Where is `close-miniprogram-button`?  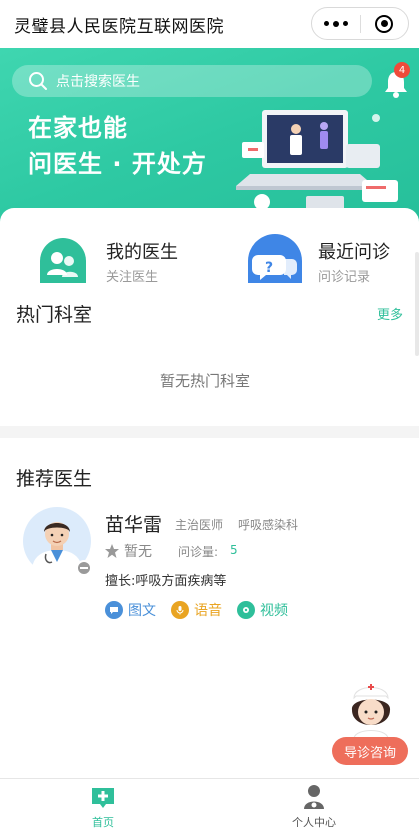 close-miniprogram-button is located at coordinates (384, 23).